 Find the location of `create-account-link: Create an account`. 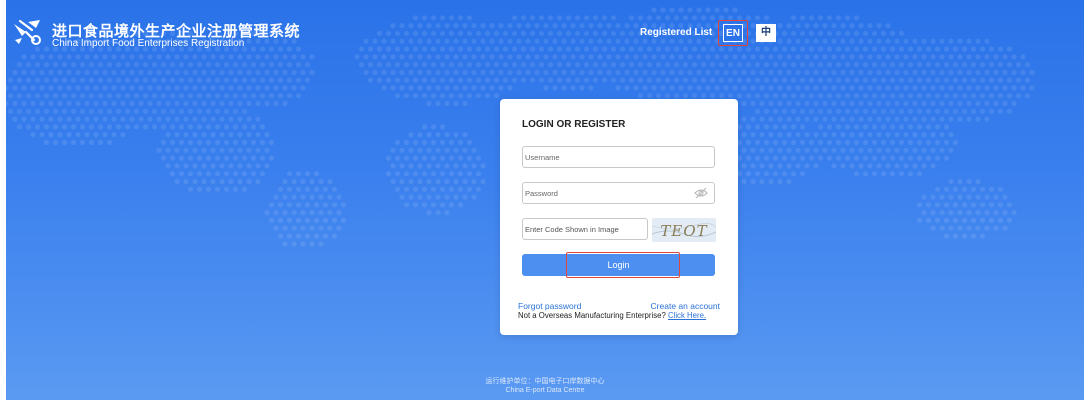

create-account-link: Create an account is located at coordinates (685, 306).